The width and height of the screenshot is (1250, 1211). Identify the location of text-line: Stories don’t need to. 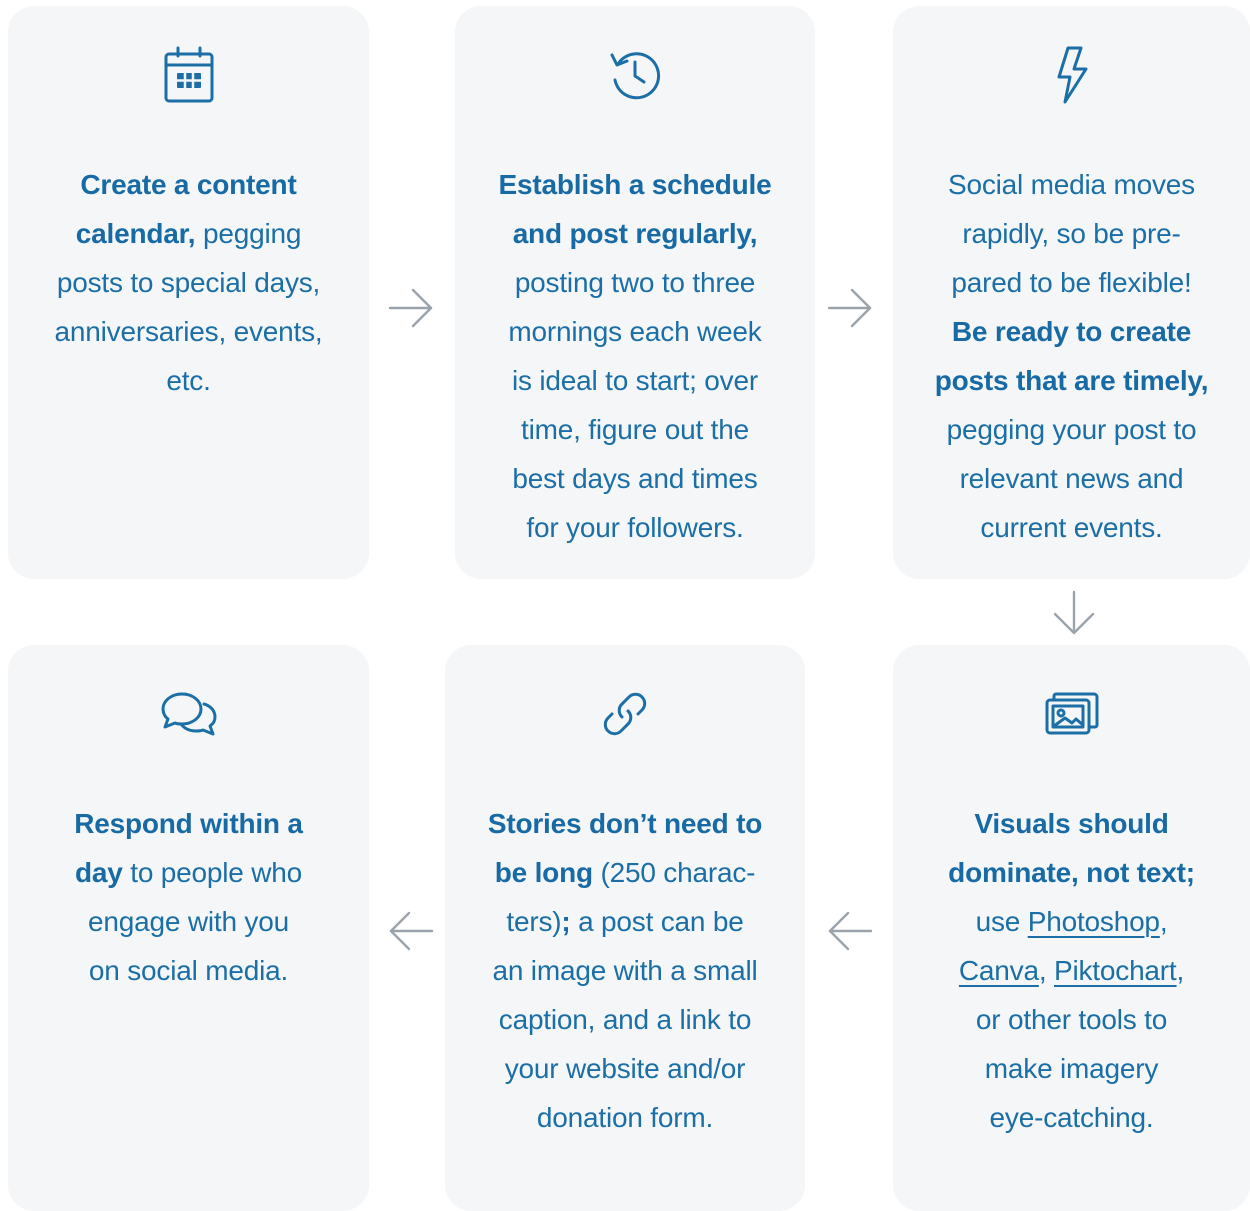
(625, 823).